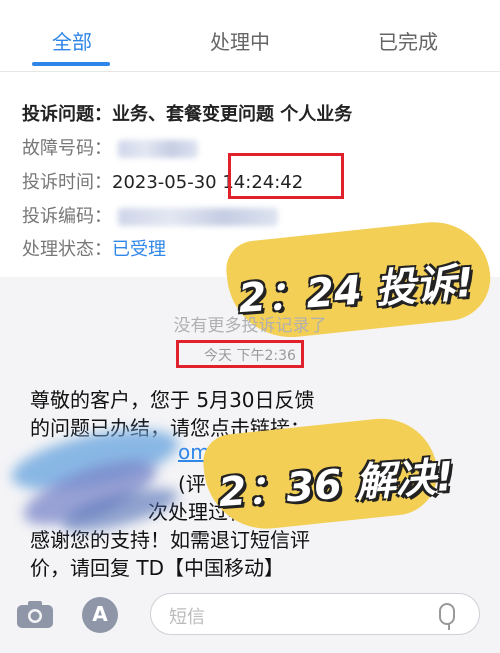  I want to click on tab-all: 全部, so click(72, 40).